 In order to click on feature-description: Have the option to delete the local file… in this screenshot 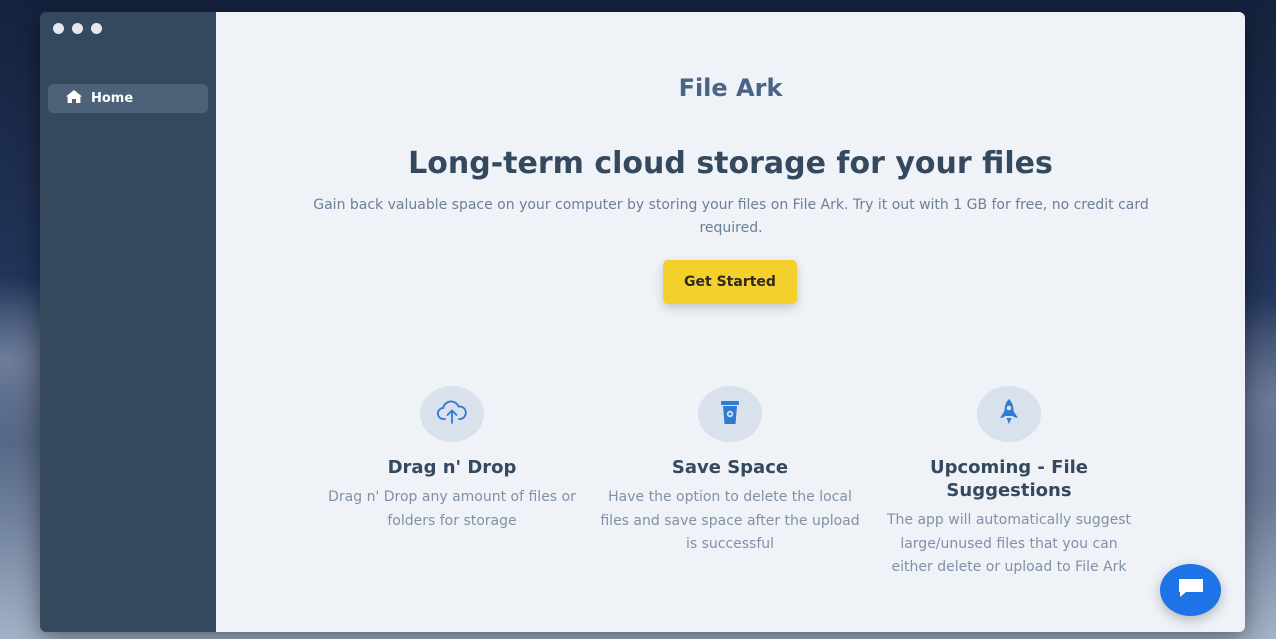, I will do `click(730, 520)`.